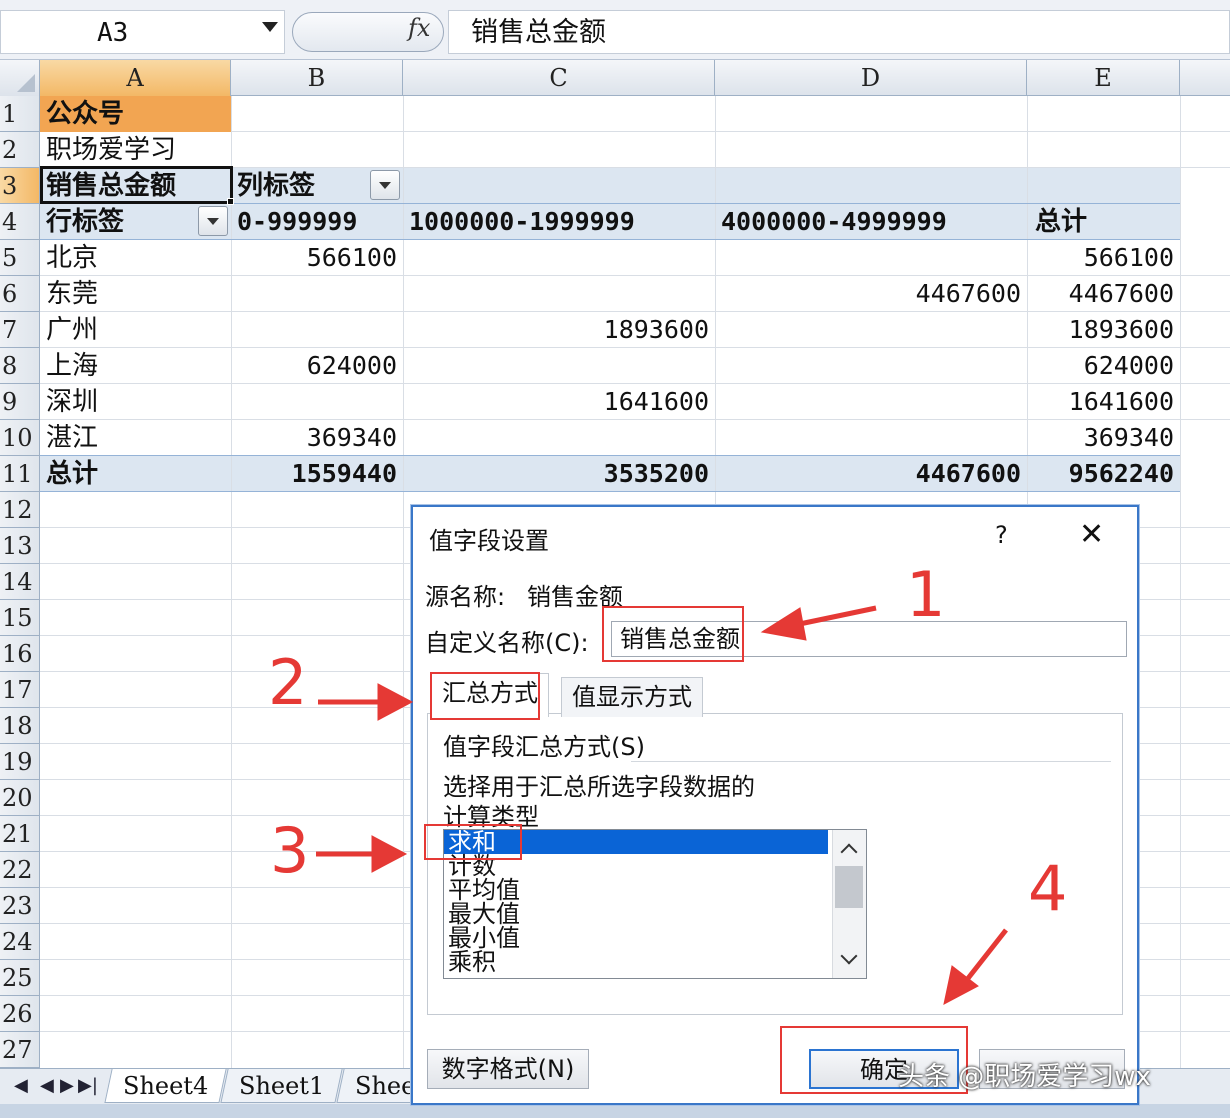  I want to click on arrow-1-head-icon, so click(783, 624).